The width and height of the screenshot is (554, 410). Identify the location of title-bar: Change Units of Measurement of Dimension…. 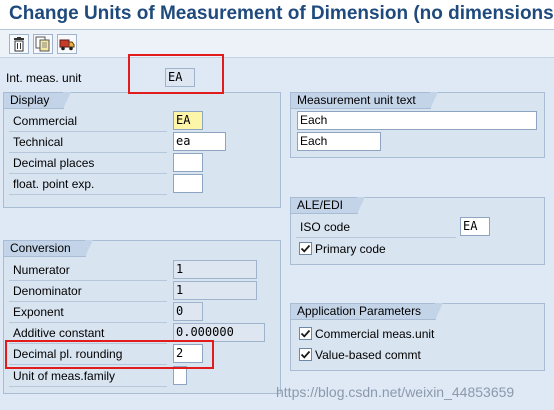
(277, 15).